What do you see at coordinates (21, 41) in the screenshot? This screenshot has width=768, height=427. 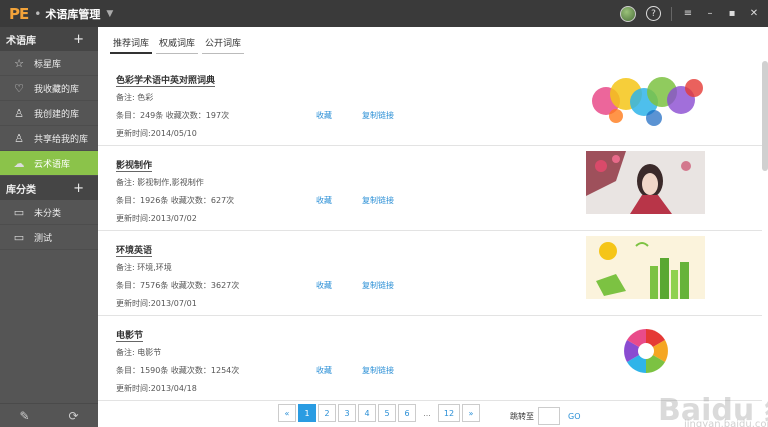 I see `sidebar-section-title: 术语库` at bounding box center [21, 41].